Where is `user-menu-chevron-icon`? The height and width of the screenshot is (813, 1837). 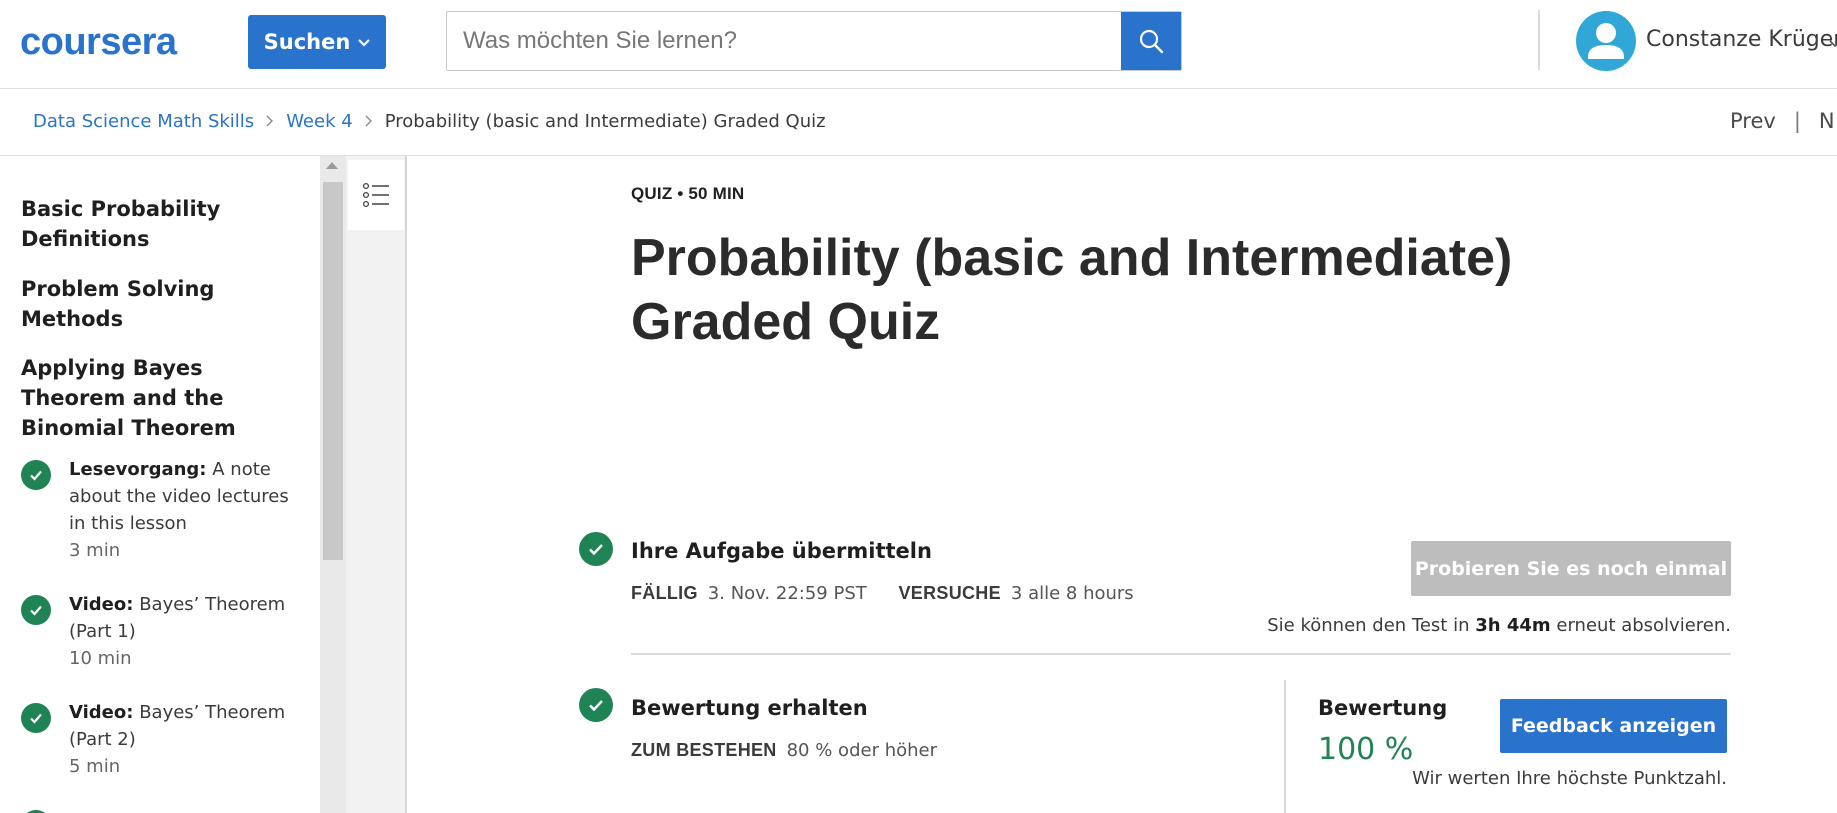 user-menu-chevron-icon is located at coordinates (1833, 41).